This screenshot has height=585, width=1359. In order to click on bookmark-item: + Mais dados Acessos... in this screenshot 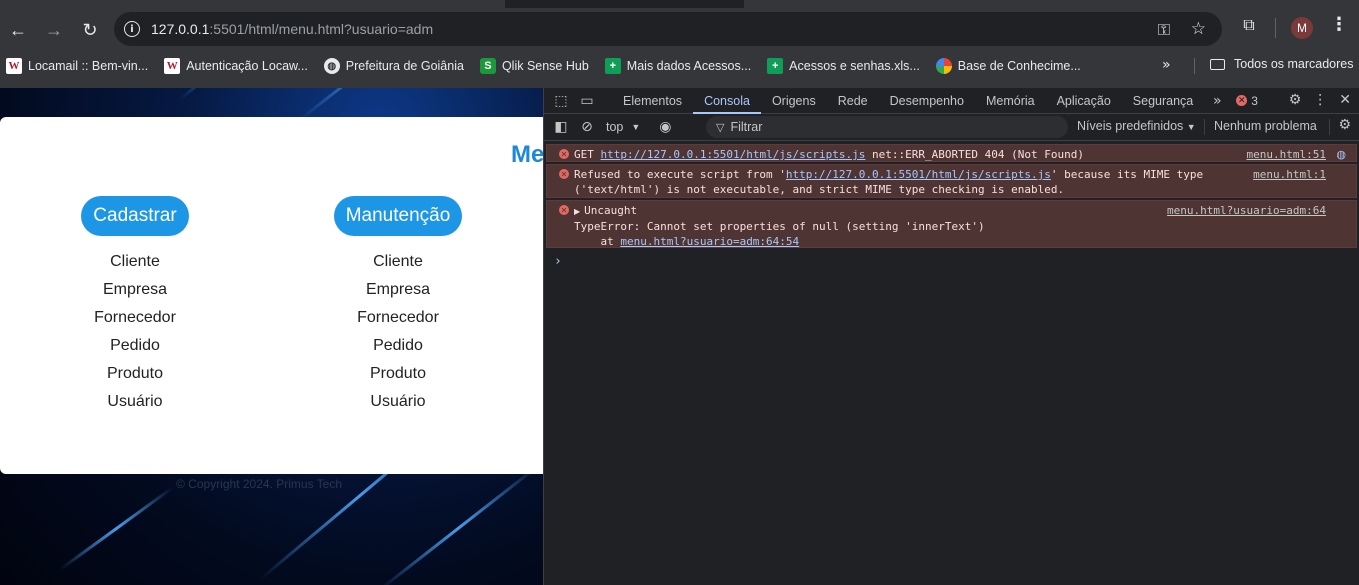, I will do `click(677, 66)`.